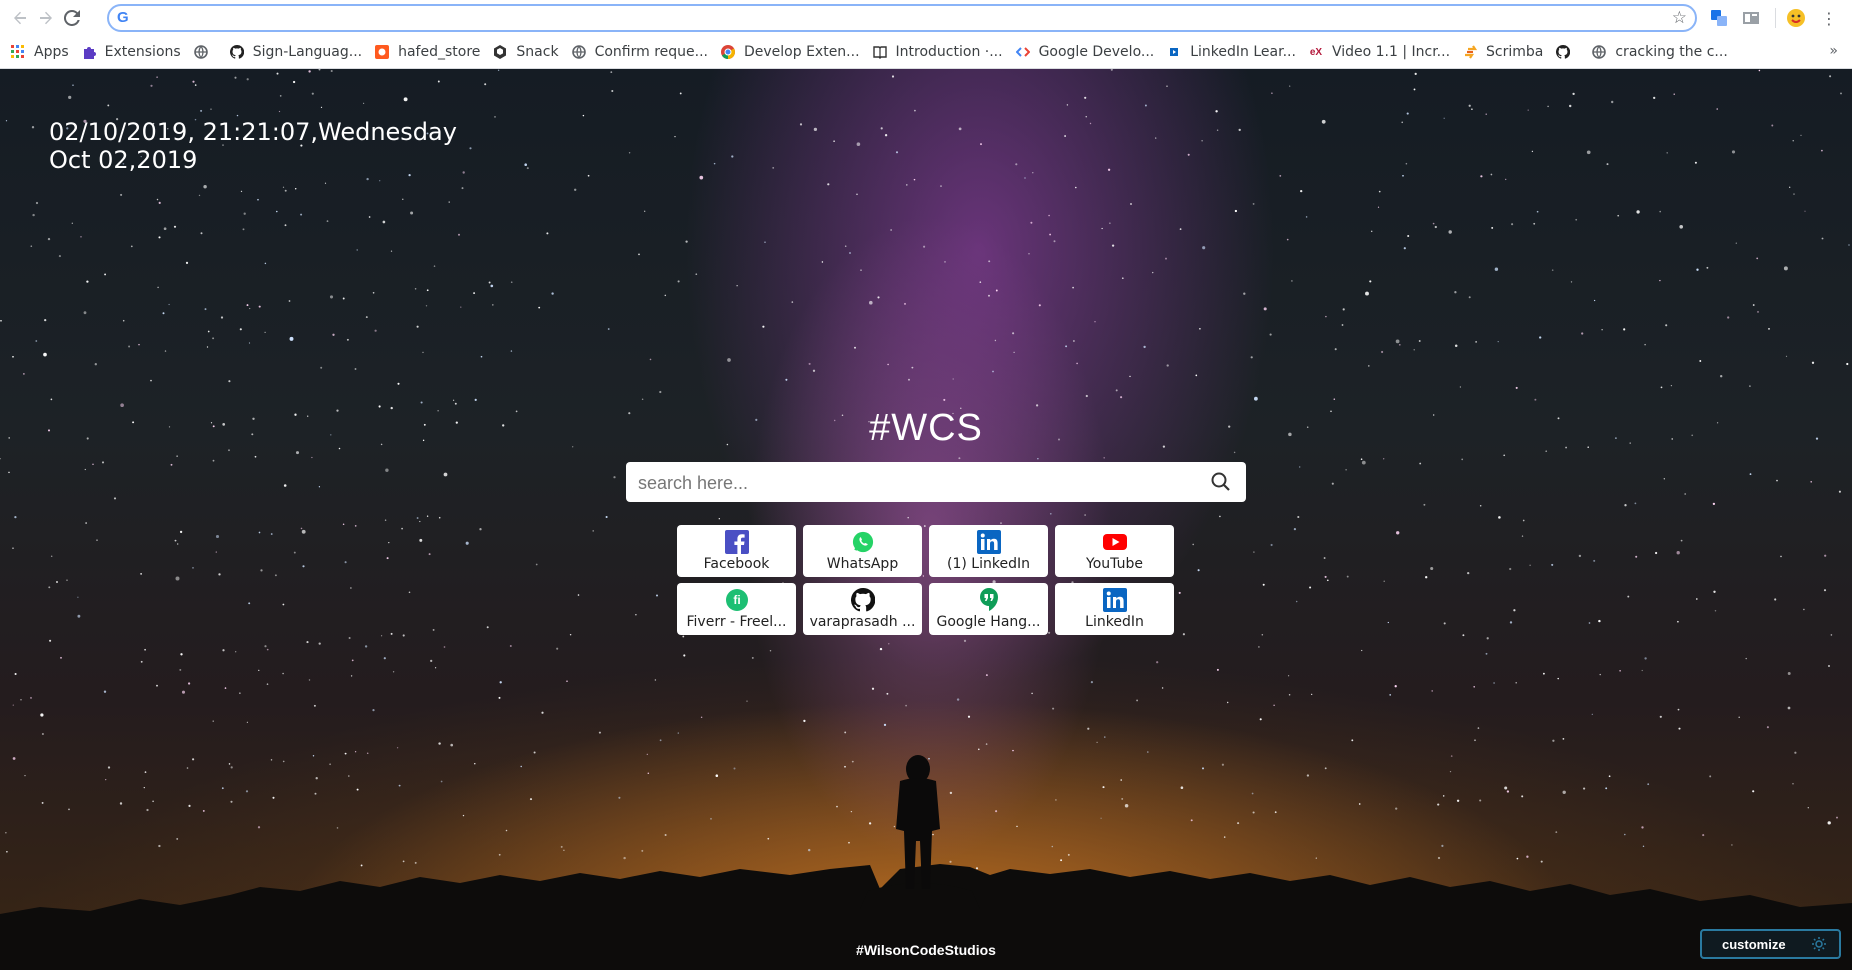  Describe the element at coordinates (500, 52) in the screenshot. I see `snack-icon` at that location.